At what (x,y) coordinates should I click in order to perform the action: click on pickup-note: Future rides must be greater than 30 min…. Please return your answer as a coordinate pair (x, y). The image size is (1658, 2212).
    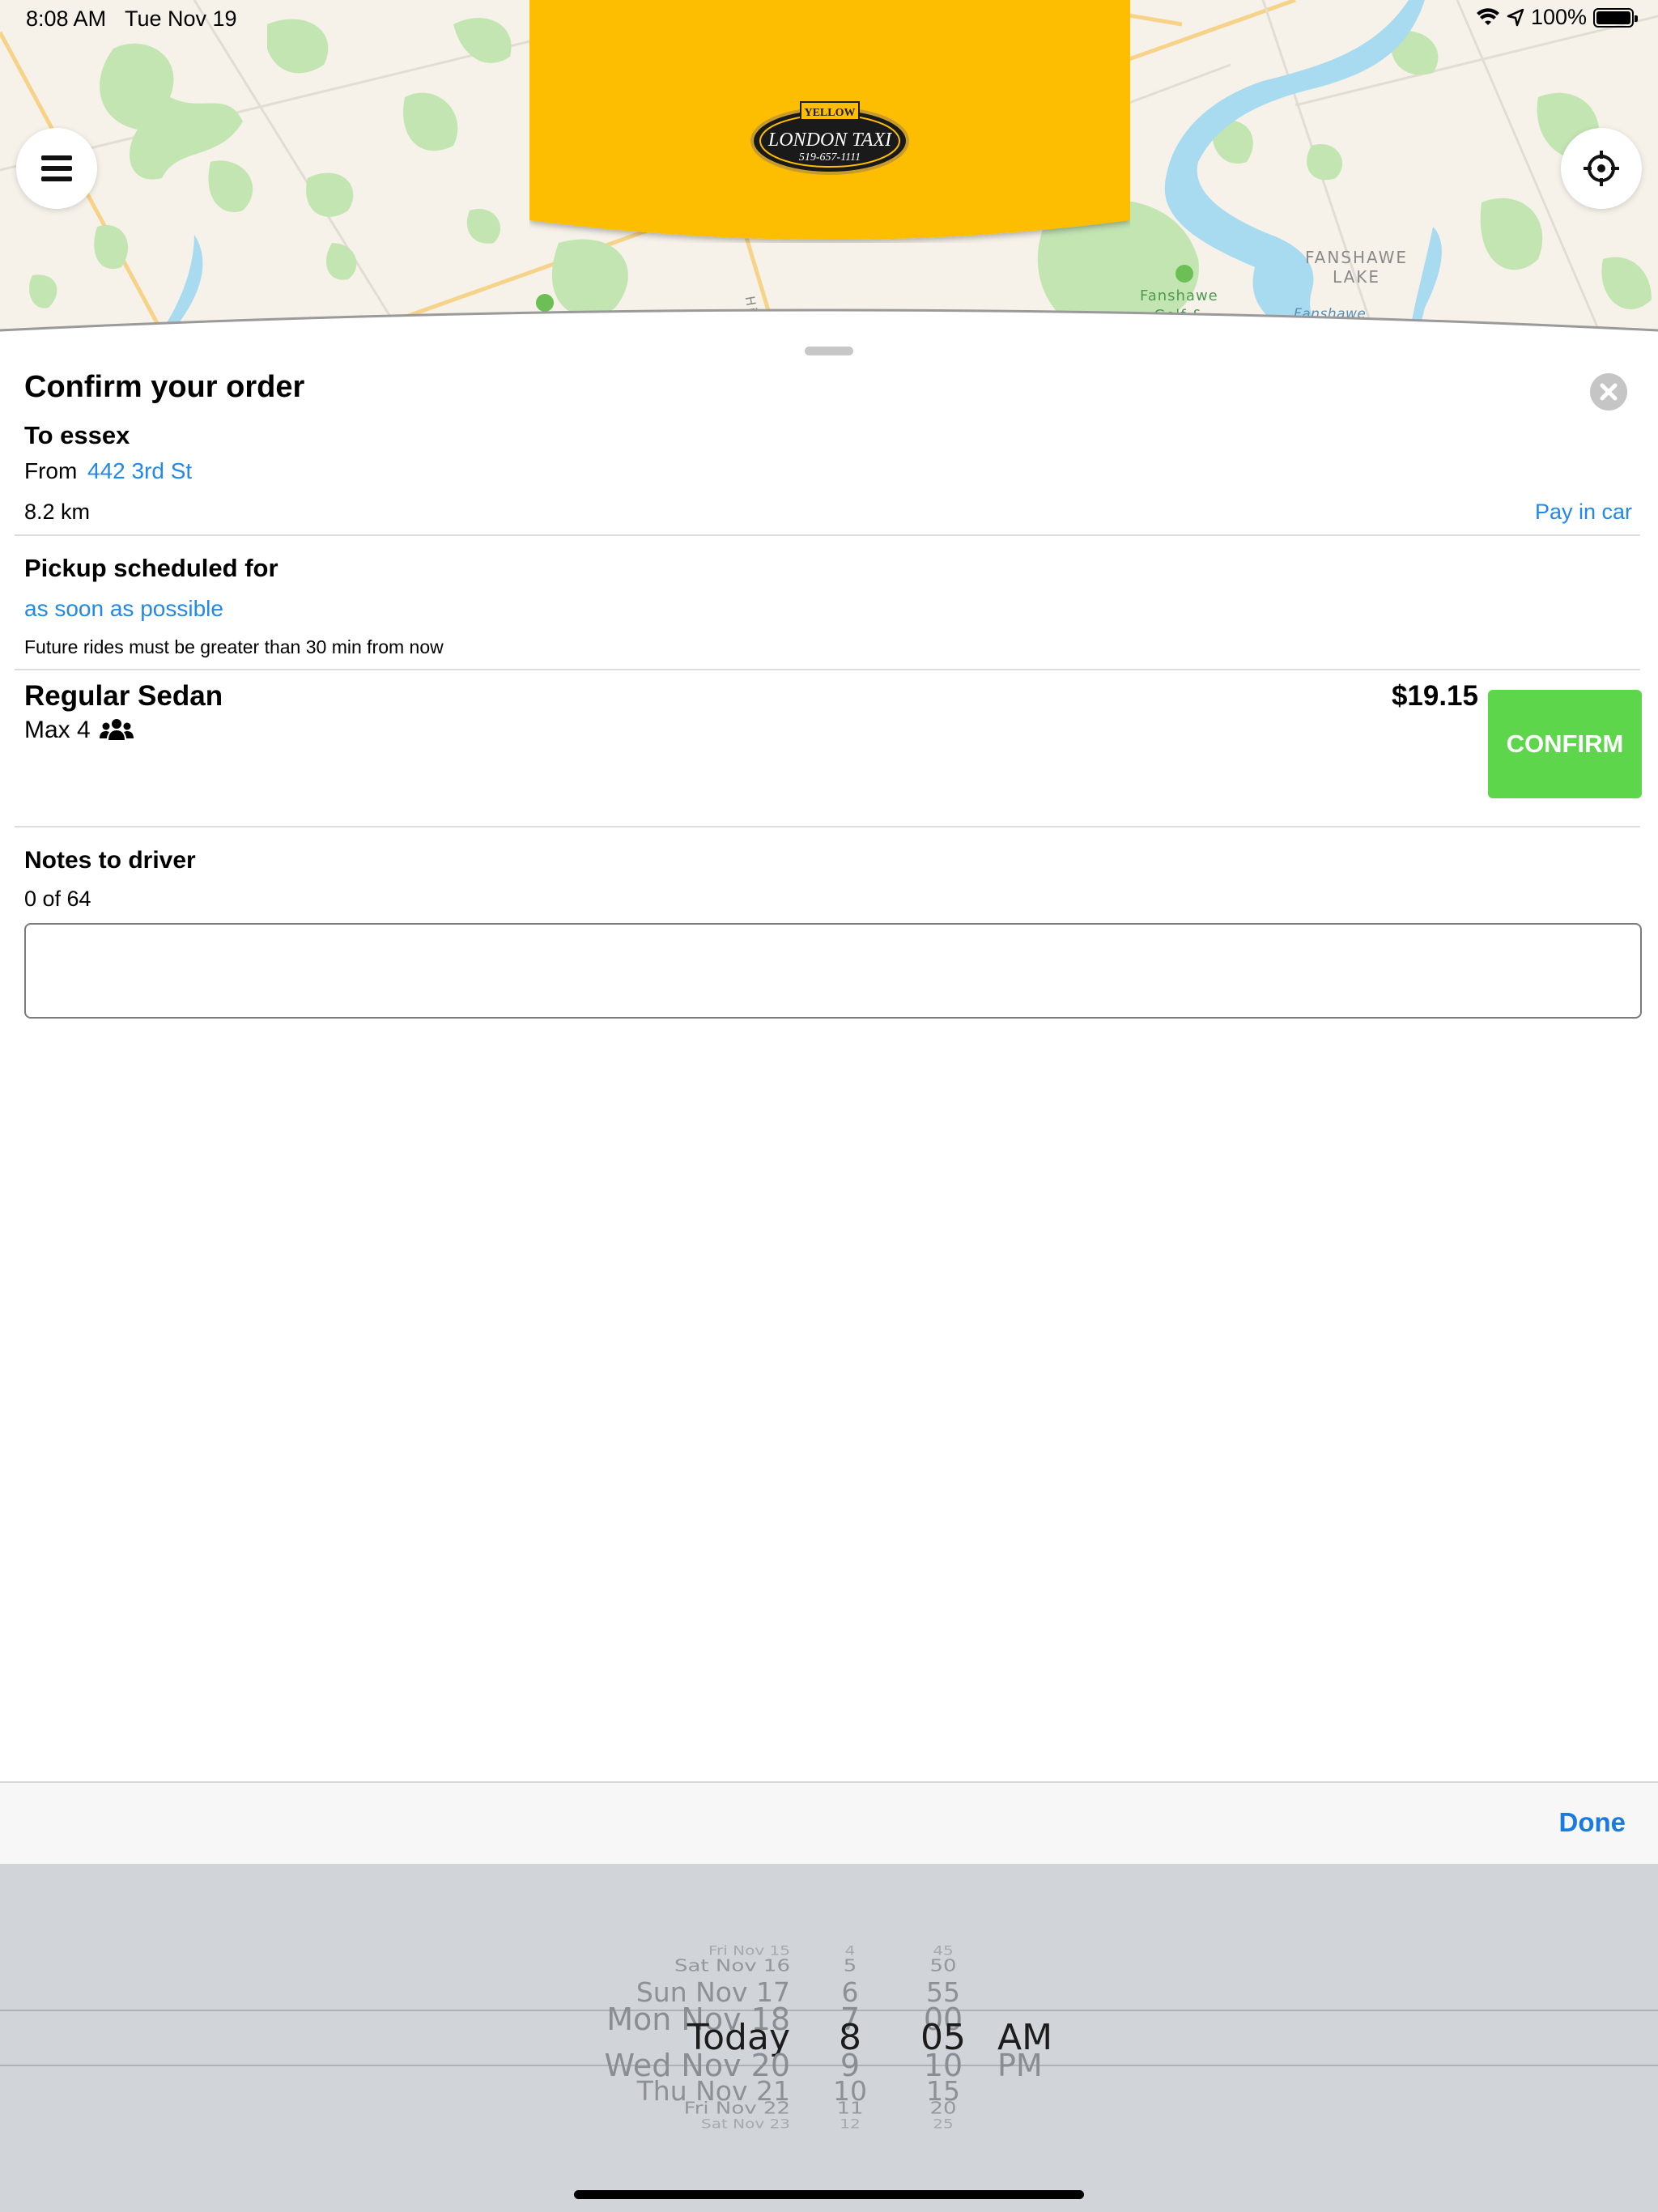
    Looking at the image, I should click on (234, 647).